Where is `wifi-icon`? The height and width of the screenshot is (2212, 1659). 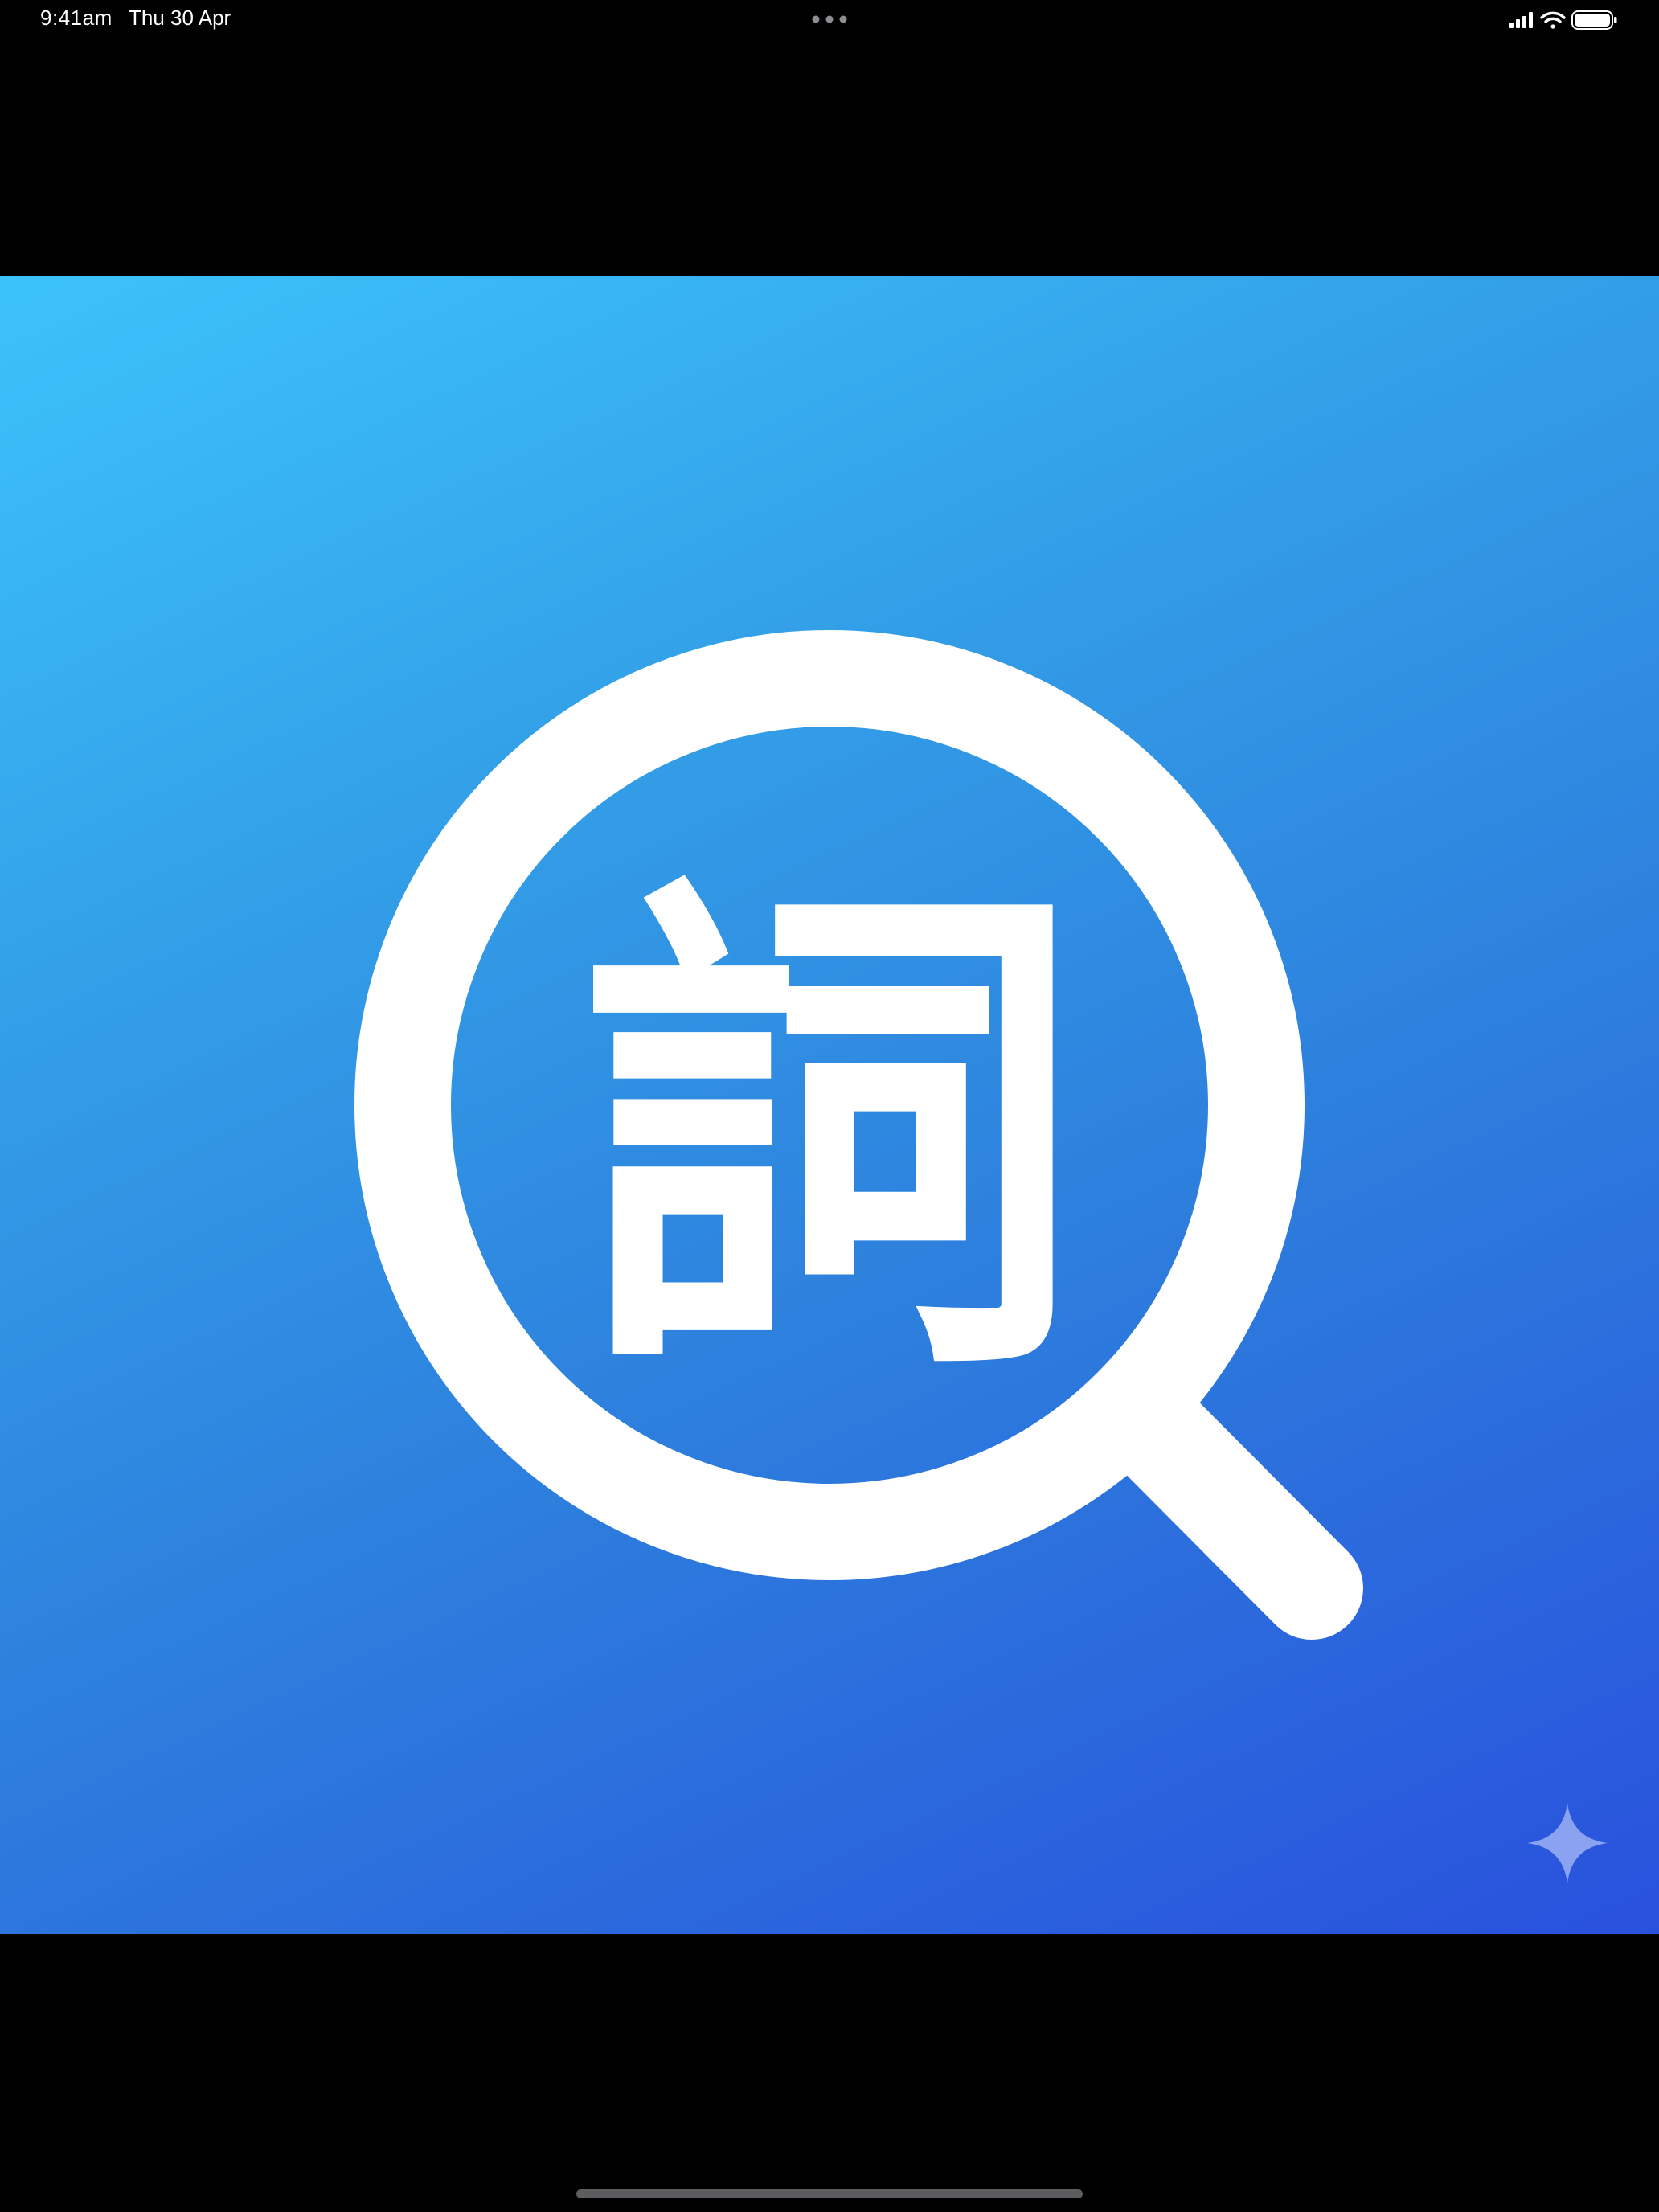 wifi-icon is located at coordinates (1553, 20).